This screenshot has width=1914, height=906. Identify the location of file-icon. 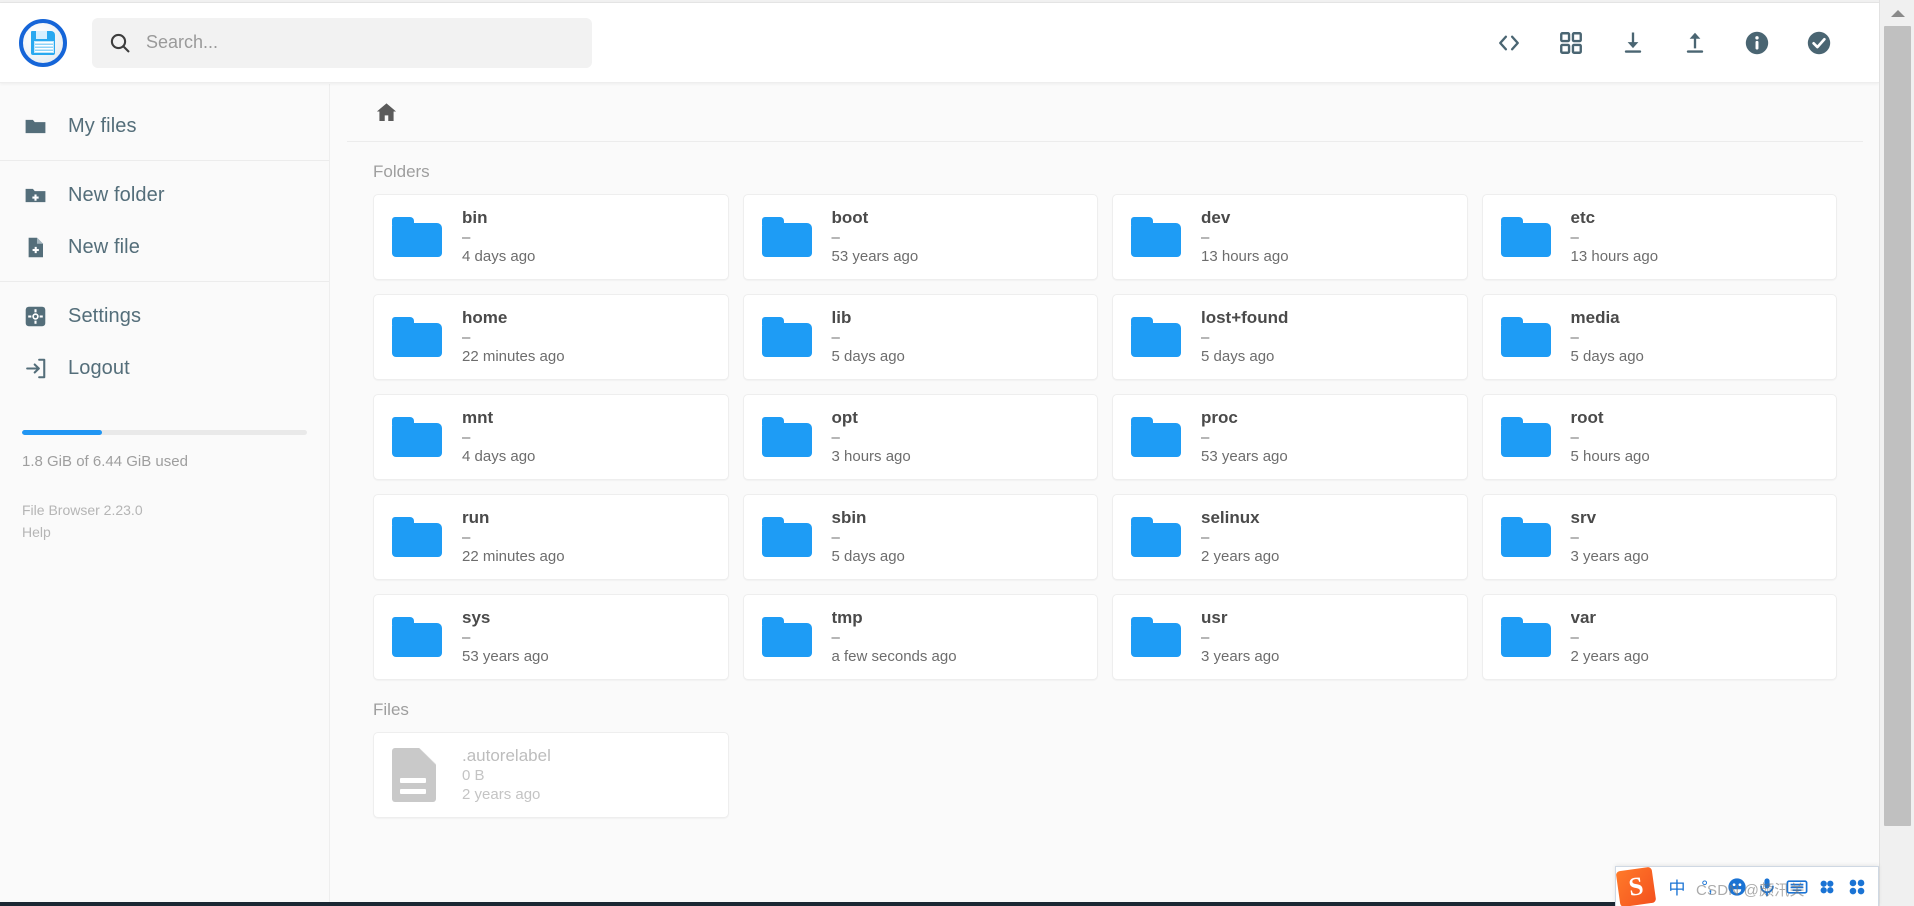
(420, 775).